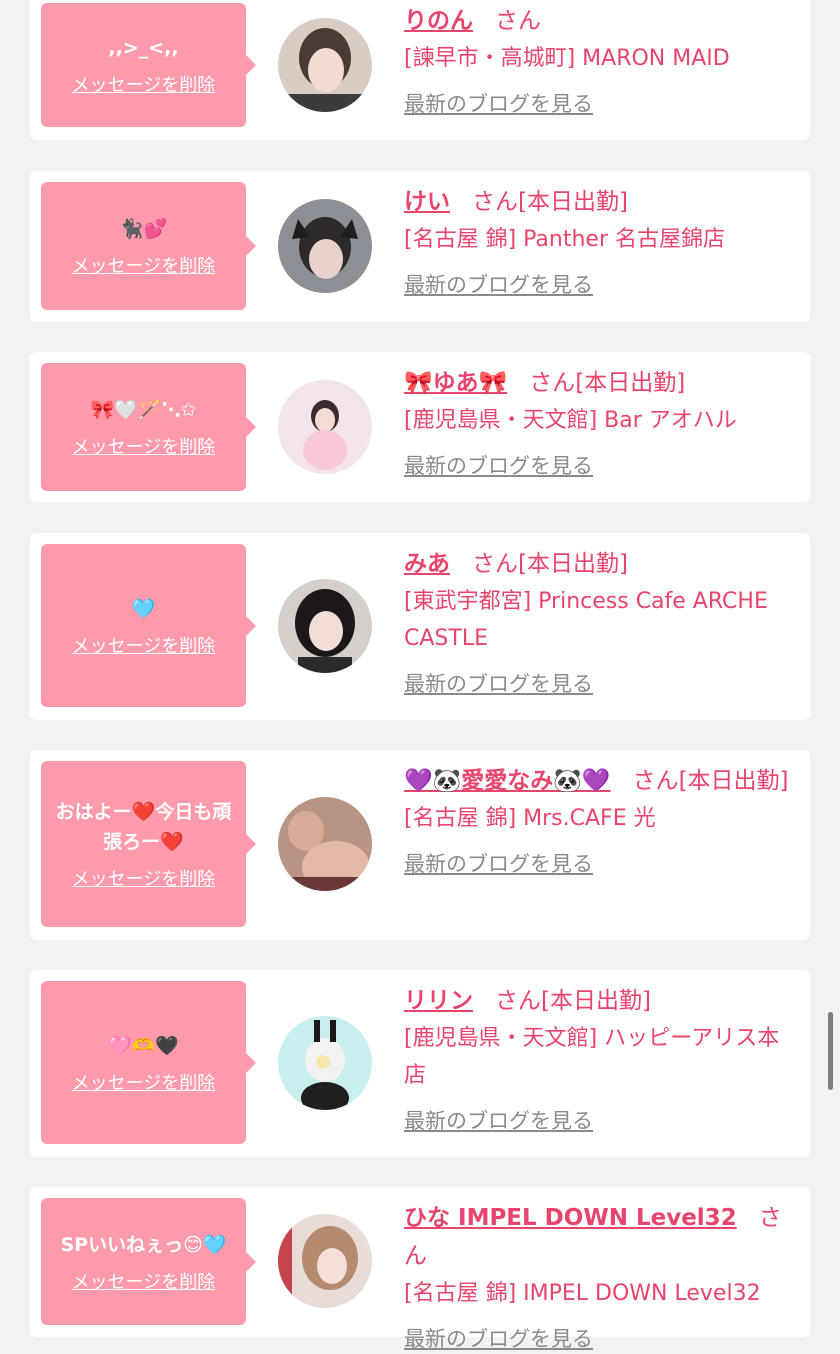  What do you see at coordinates (518, 21) in the screenshot?
I see `honorific-status: さん` at bounding box center [518, 21].